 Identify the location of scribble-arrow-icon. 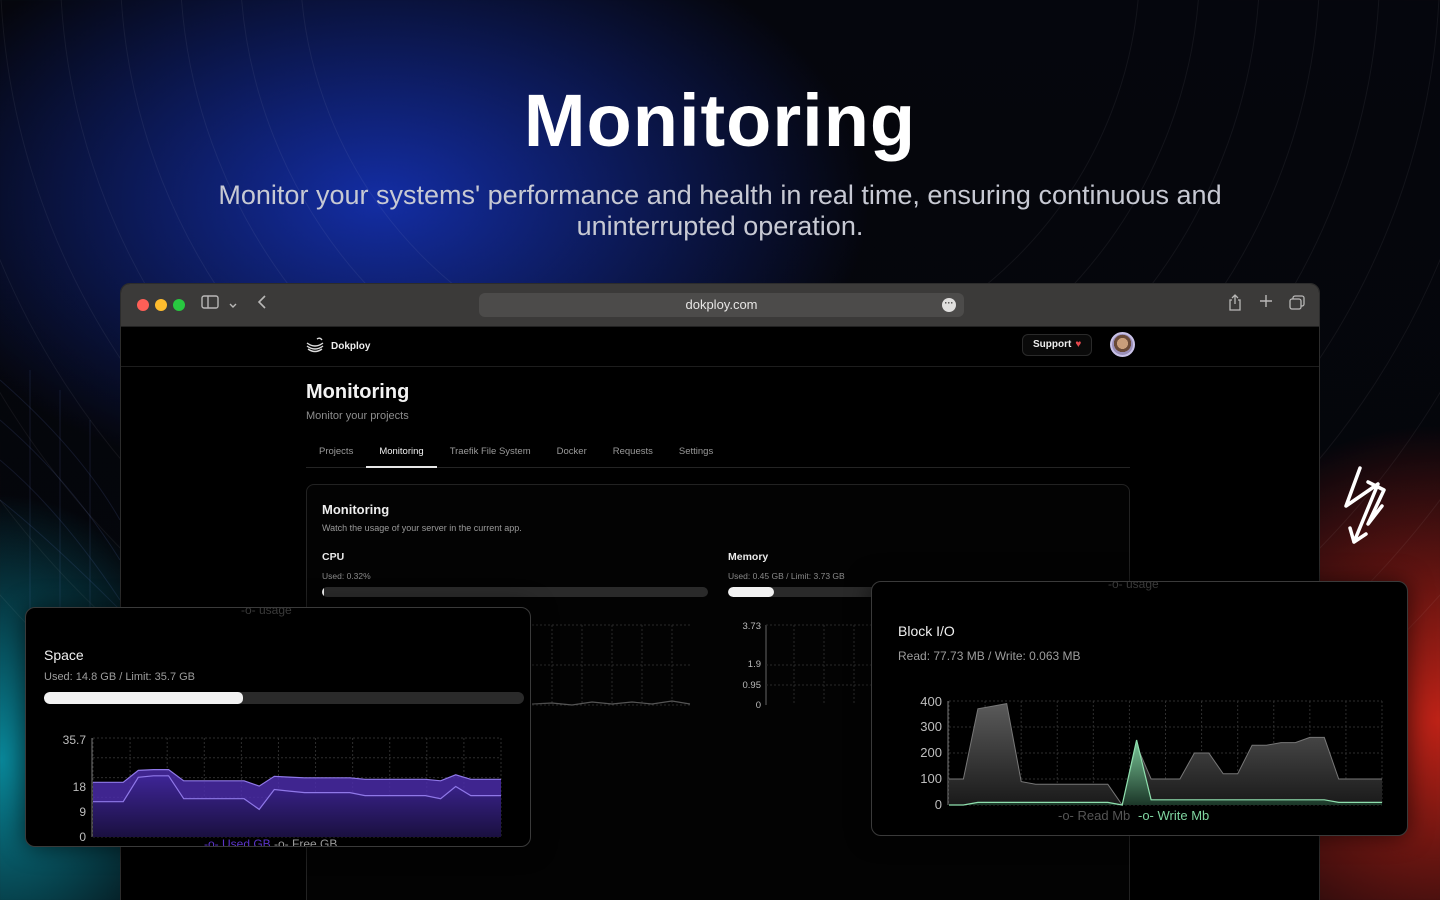
(1365, 505).